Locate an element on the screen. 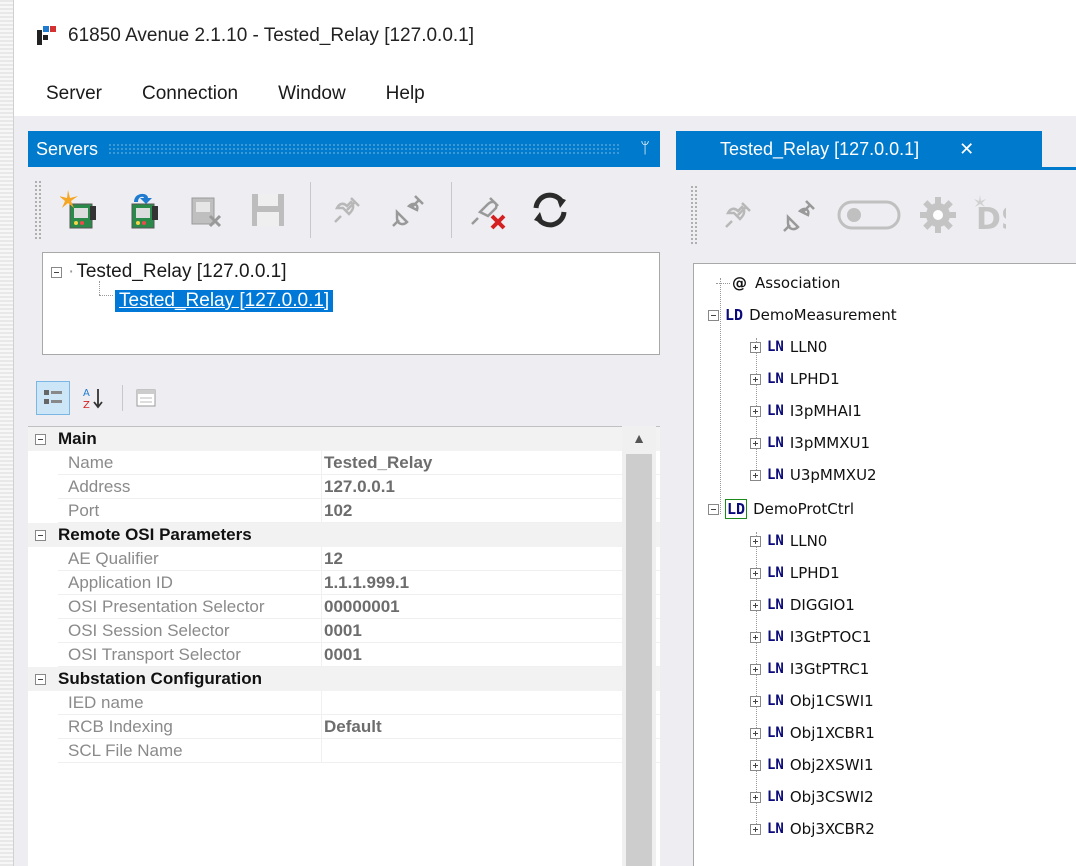  tree-node-ln: LN Obj2XSWI1 is located at coordinates (812, 765).